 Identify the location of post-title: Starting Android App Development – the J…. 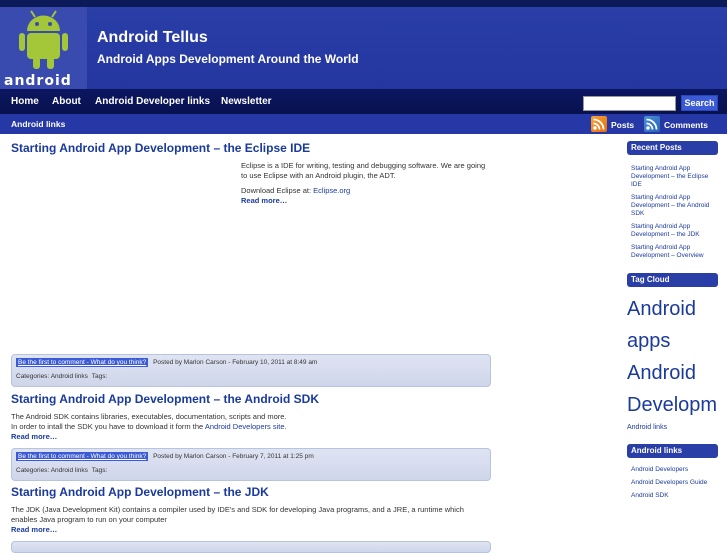
(140, 492).